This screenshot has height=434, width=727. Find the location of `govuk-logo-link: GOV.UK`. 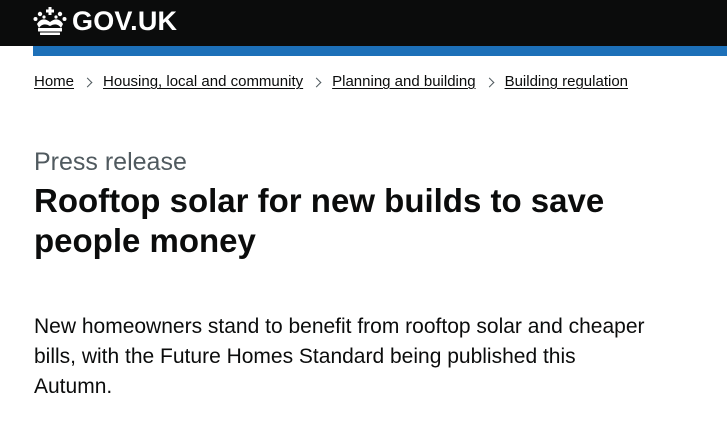

govuk-logo-link: GOV.UK is located at coordinates (105, 21).